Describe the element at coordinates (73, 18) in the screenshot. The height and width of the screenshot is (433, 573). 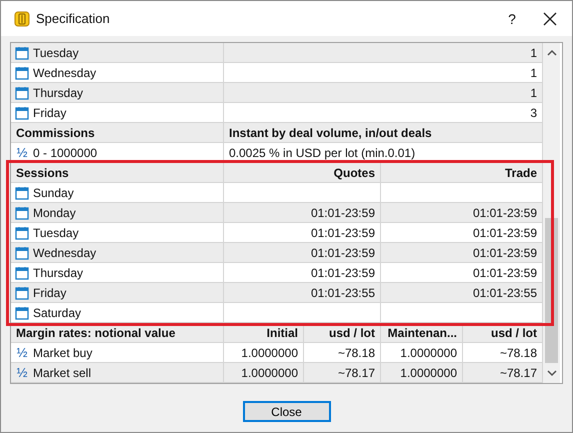
I see `window-title: Specification` at that location.